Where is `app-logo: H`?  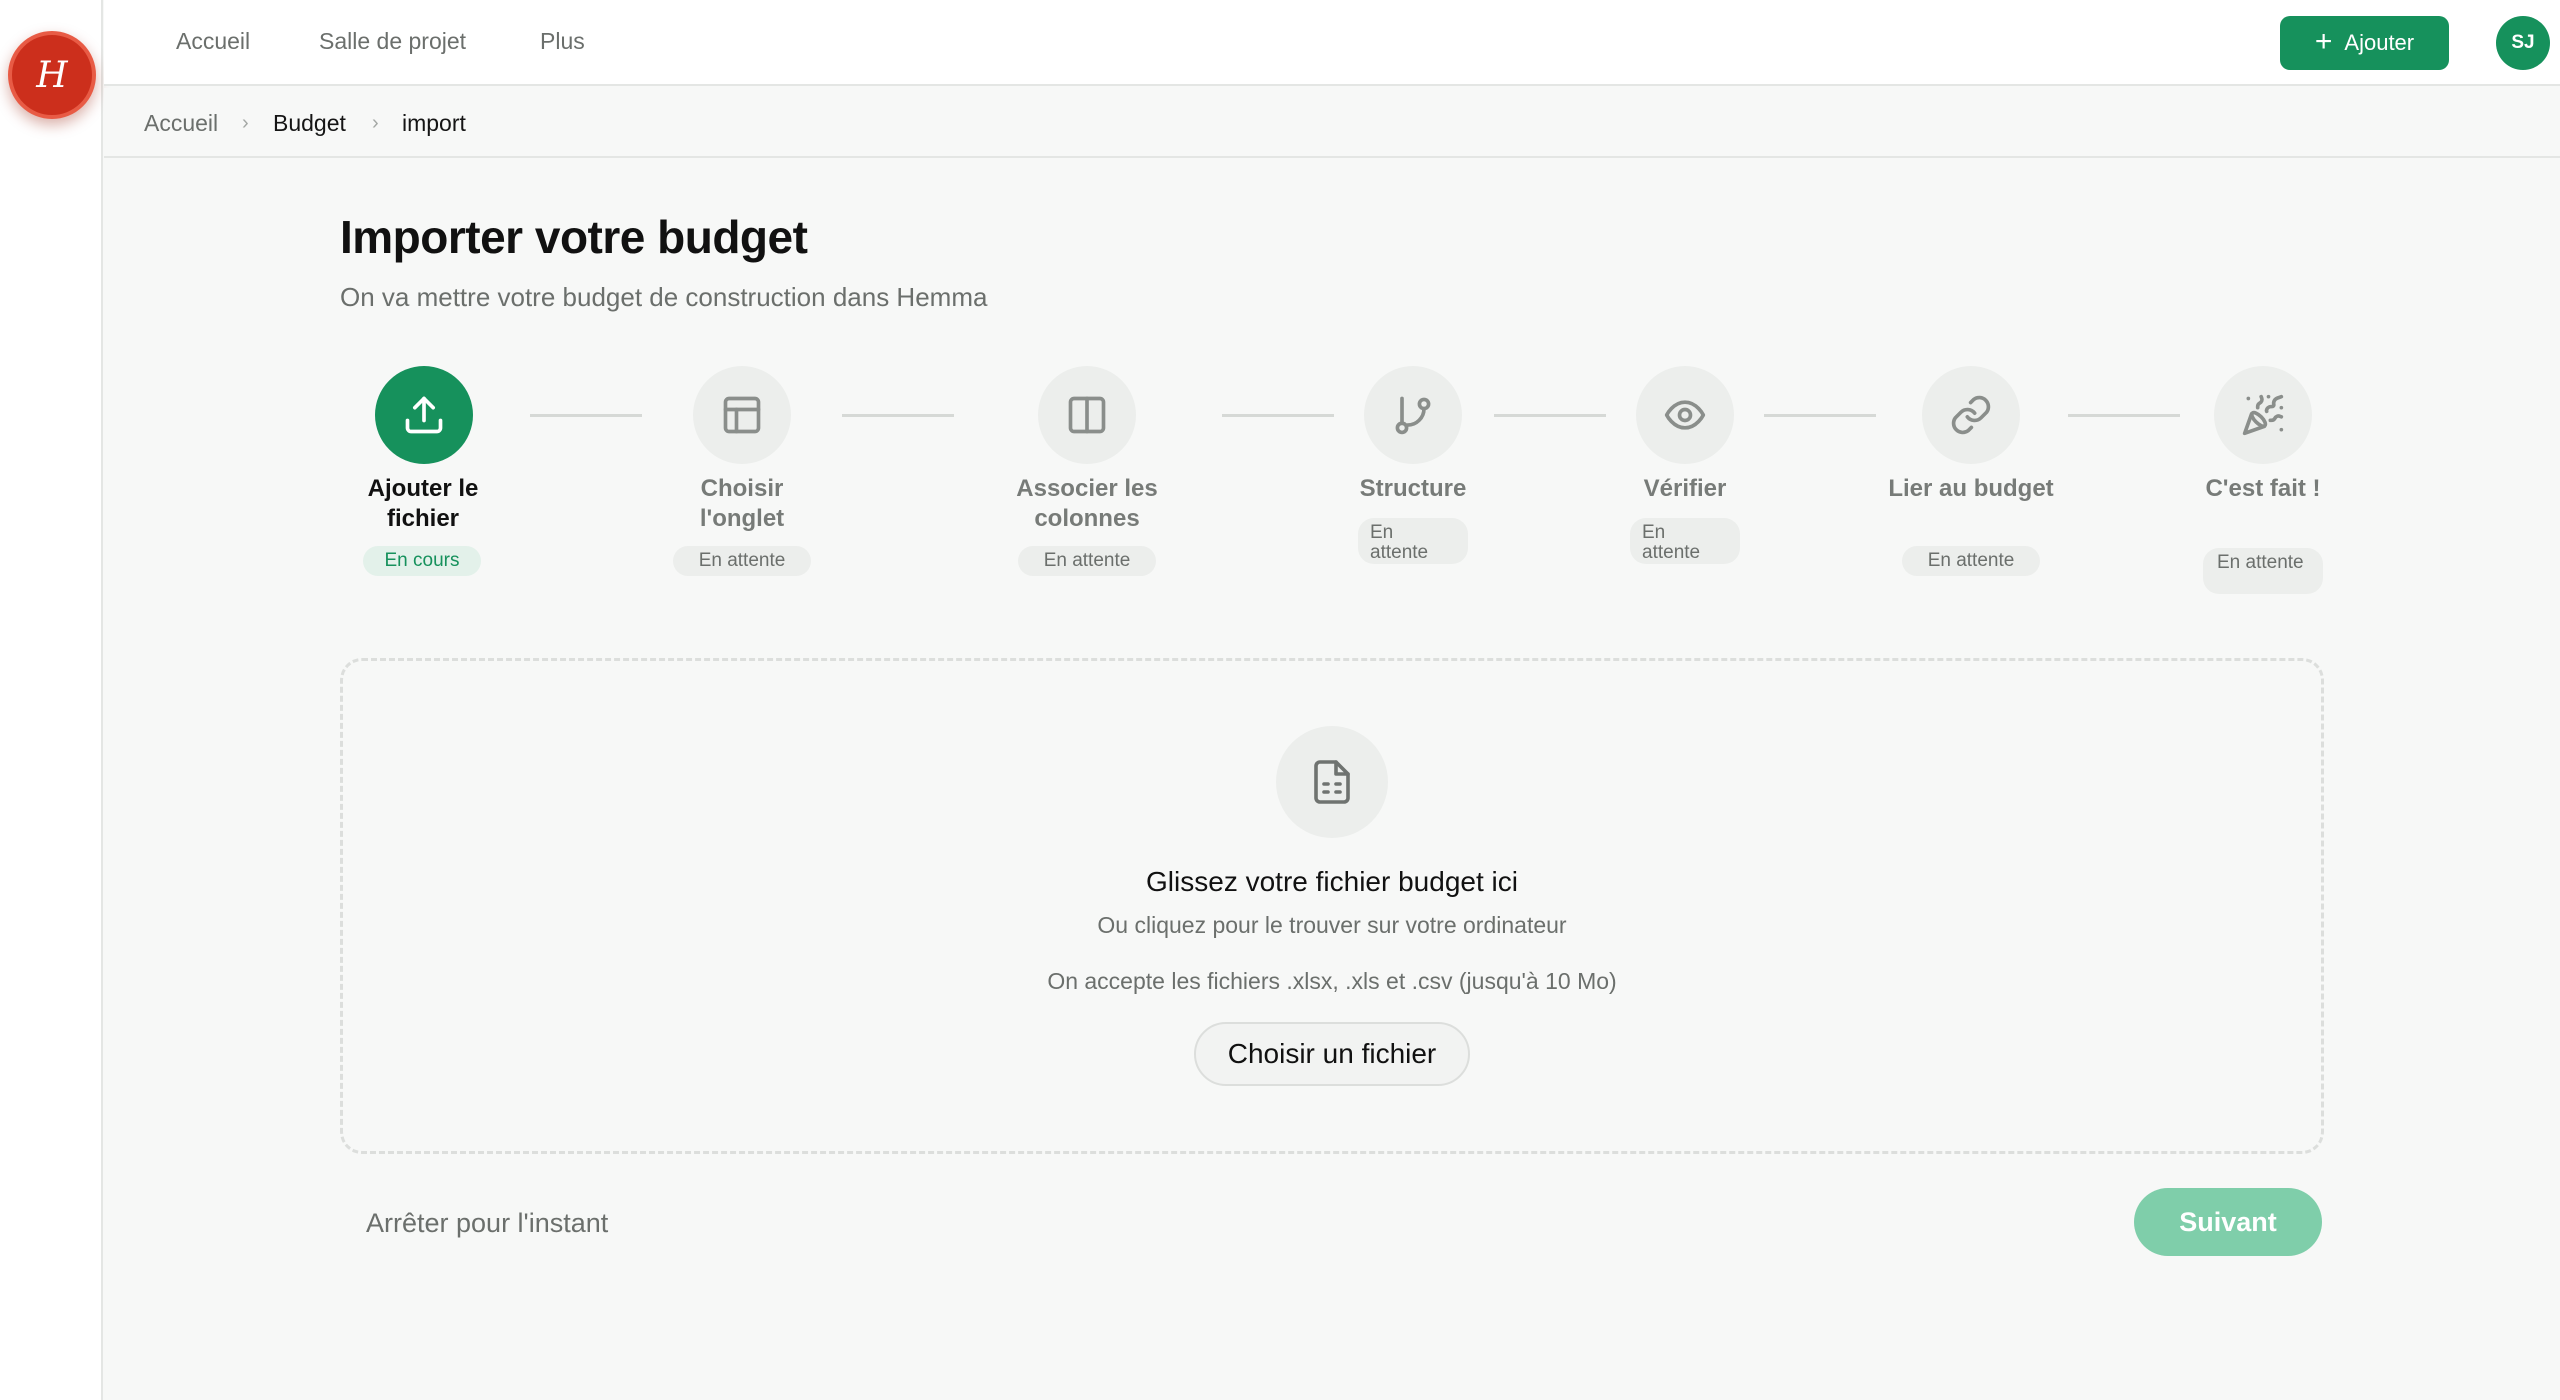
app-logo: H is located at coordinates (52, 75).